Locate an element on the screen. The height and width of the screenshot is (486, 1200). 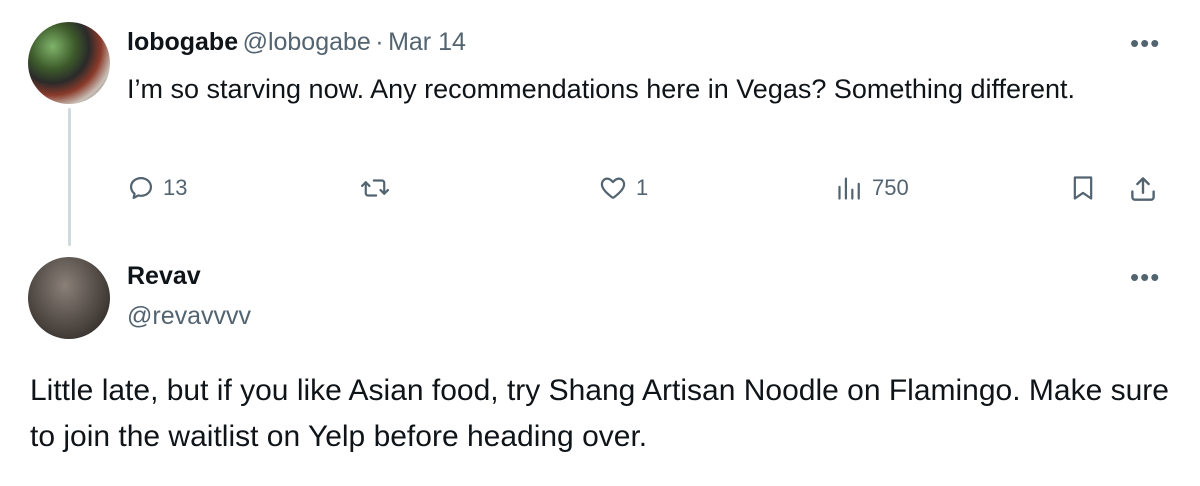
analytics-icon is located at coordinates (849, 188).